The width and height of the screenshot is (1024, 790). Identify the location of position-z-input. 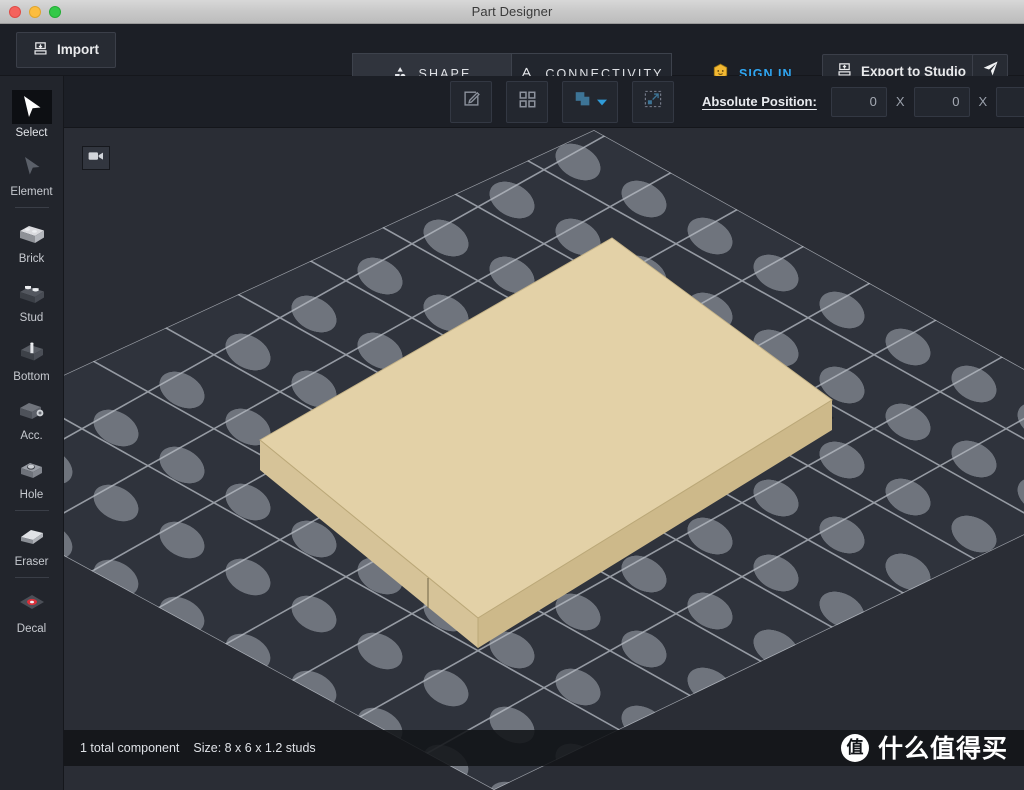
(1010, 101).